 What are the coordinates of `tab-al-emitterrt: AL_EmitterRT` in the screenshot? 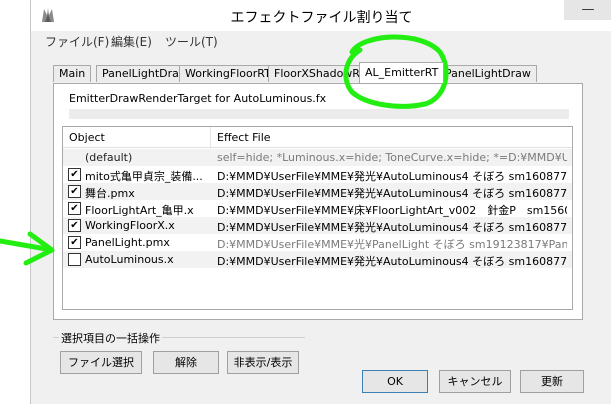 It's located at (402, 72).